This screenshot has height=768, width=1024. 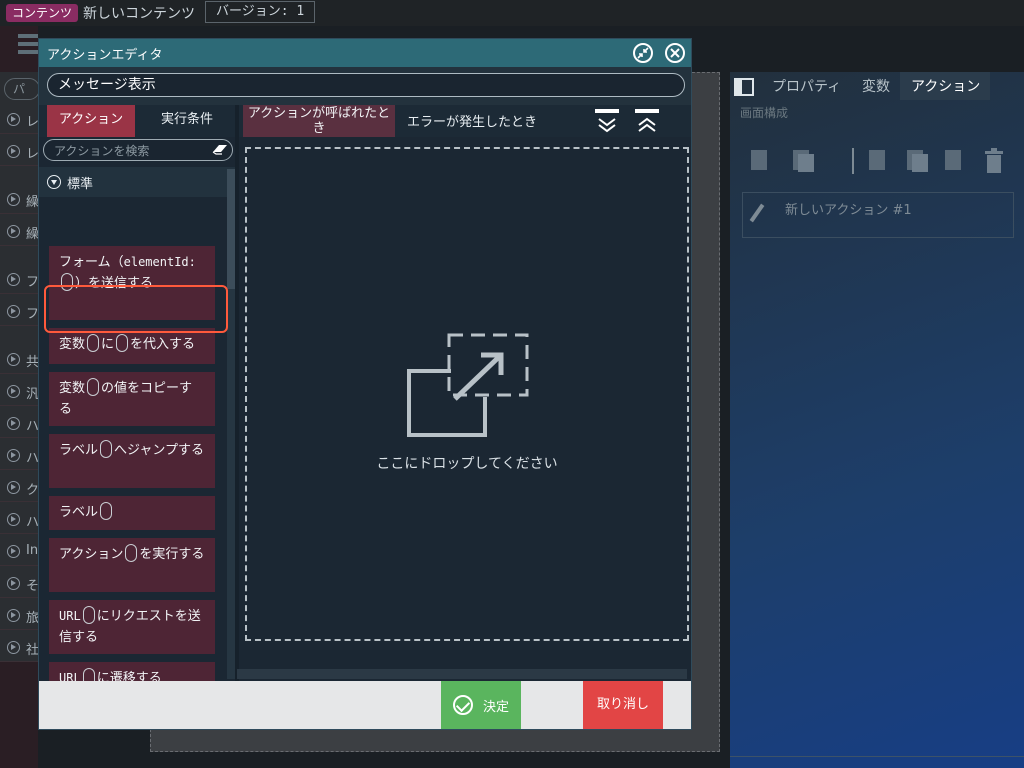 What do you see at coordinates (54, 182) in the screenshot?
I see `chevron-down-icon` at bounding box center [54, 182].